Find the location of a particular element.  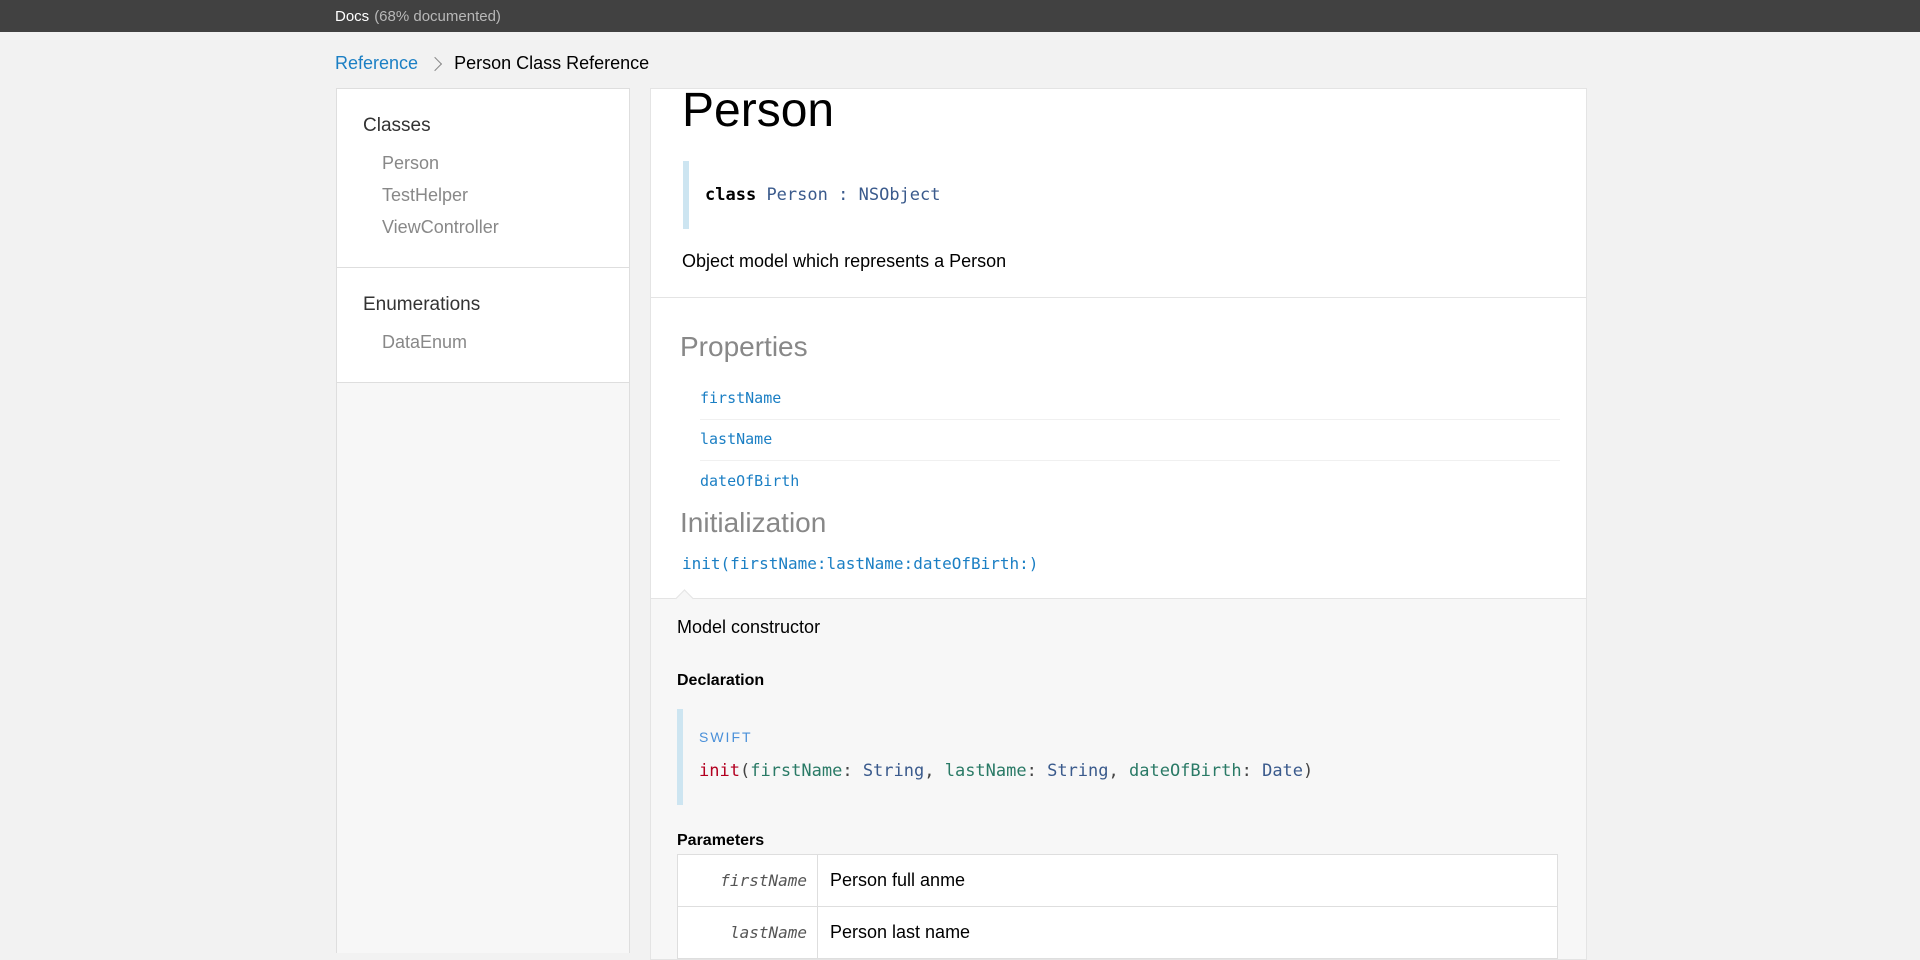

coverage-label: (68% documented) is located at coordinates (437, 16).